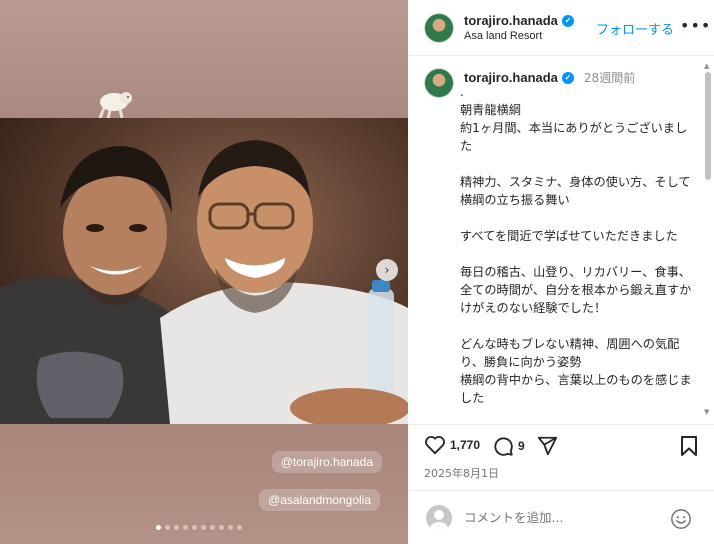  I want to click on post-date: 2025年8月1日, so click(461, 473).